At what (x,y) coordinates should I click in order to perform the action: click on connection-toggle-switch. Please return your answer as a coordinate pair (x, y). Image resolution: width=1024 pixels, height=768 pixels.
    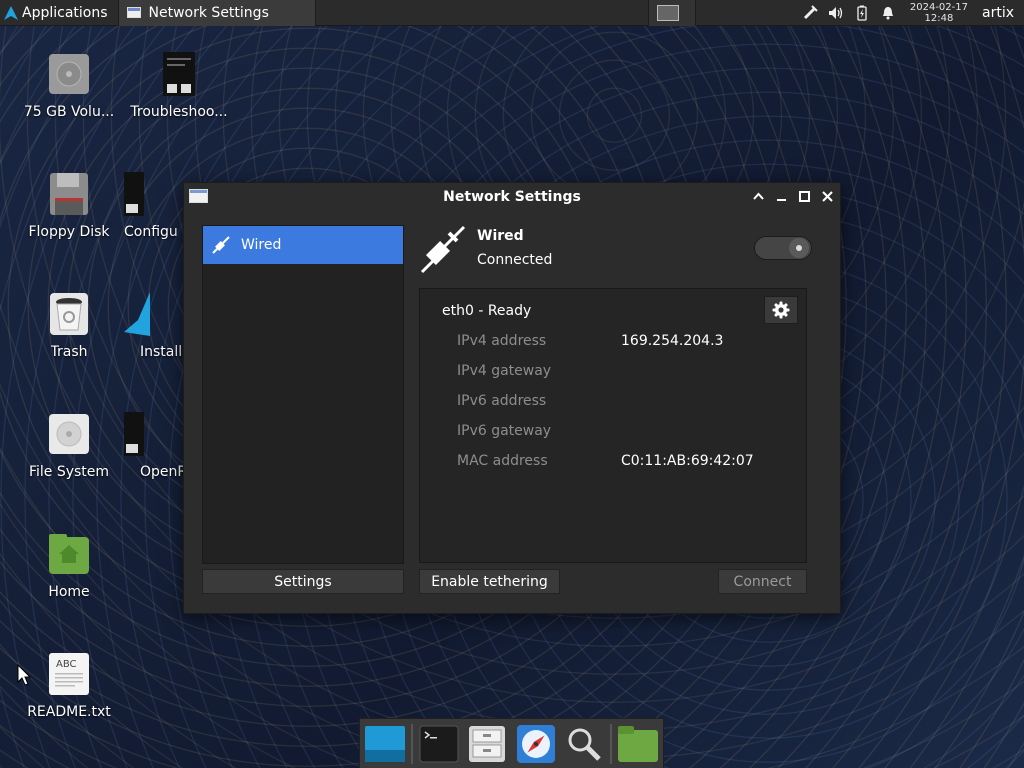
    Looking at the image, I should click on (783, 248).